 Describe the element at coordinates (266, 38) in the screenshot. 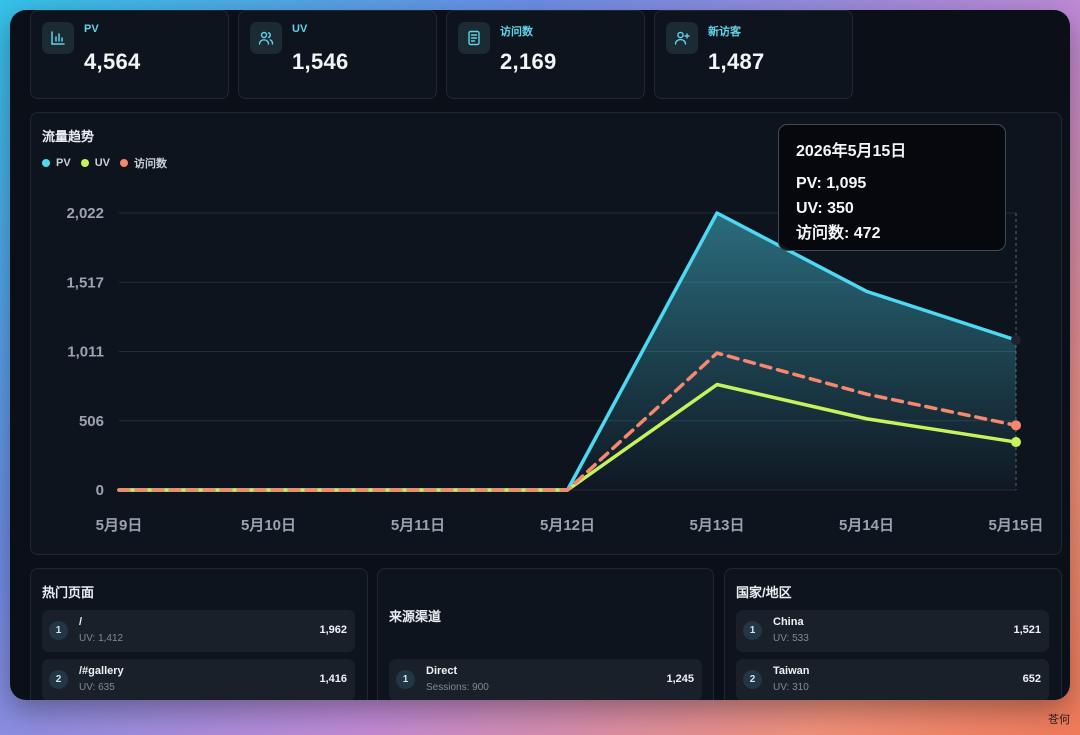

I see `users-icon` at that location.